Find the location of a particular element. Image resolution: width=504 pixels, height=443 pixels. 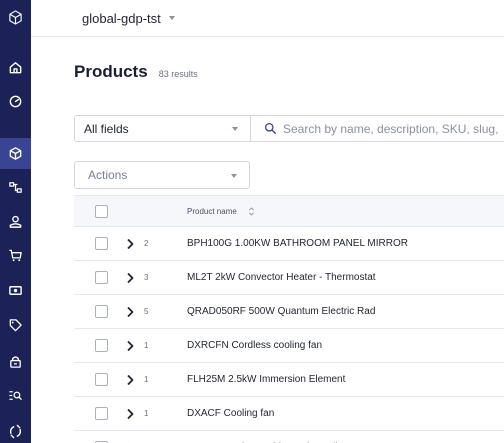

page-title: Products is located at coordinates (111, 71).